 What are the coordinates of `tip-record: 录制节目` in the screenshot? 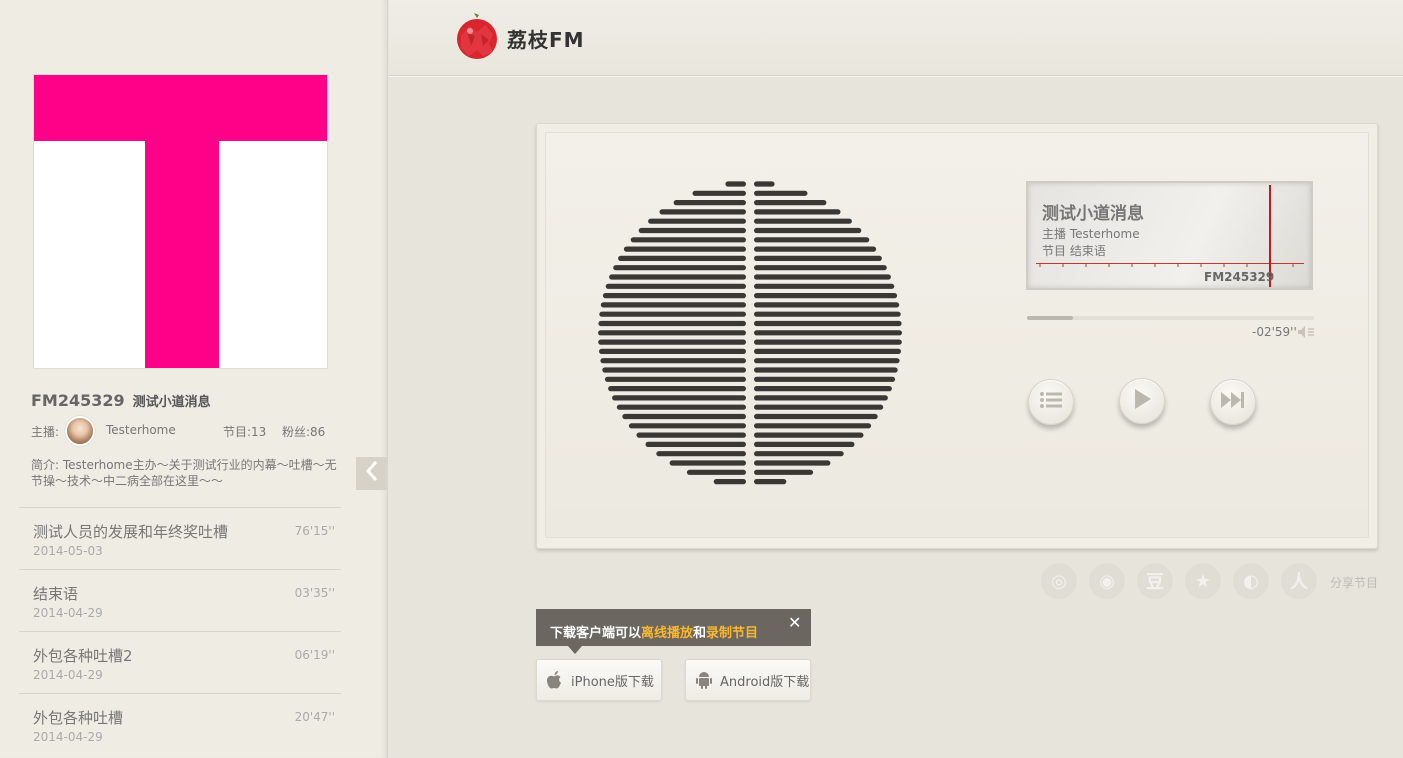 It's located at (732, 633).